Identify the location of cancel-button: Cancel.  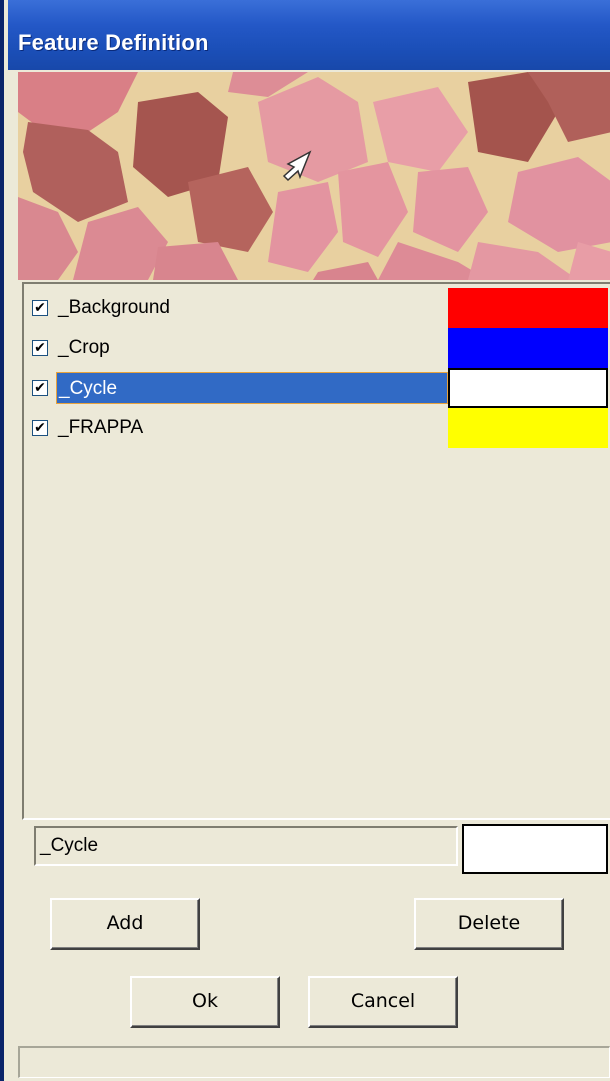
(383, 1002).